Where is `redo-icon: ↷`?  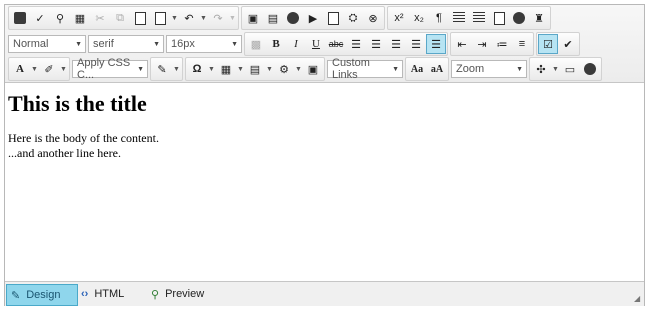
redo-icon: ↷ is located at coordinates (218, 18).